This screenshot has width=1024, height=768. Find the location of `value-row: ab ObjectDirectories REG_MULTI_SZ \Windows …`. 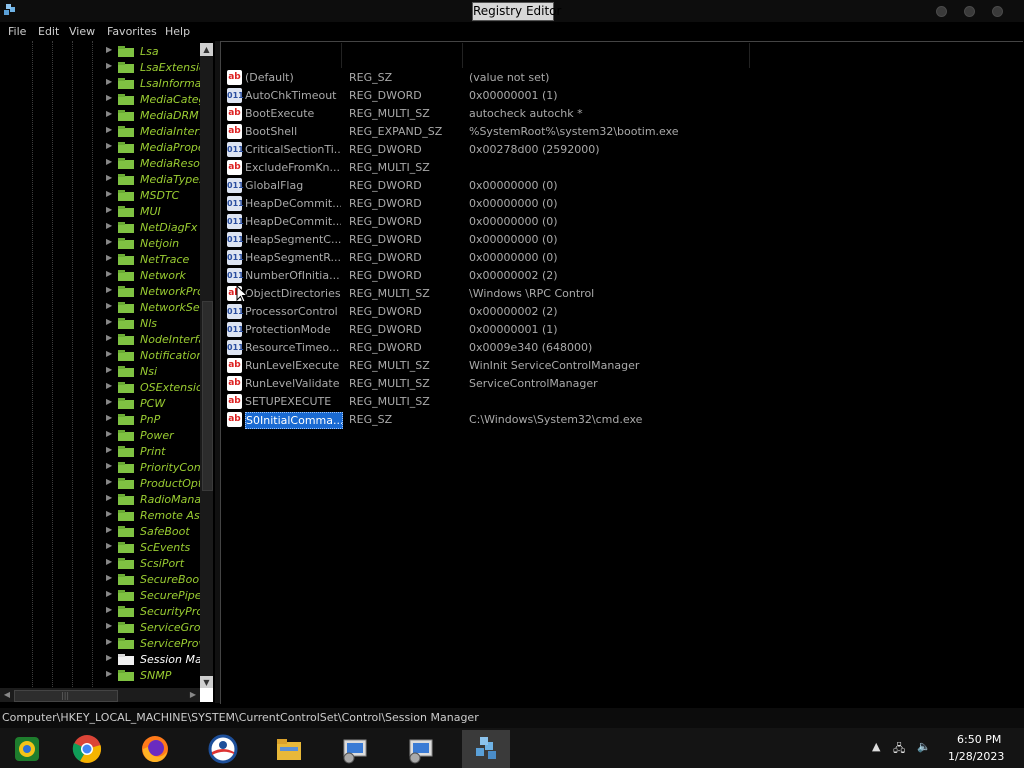

value-row: ab ObjectDirectories REG_MULTI_SZ \Windows … is located at coordinates (622, 294).